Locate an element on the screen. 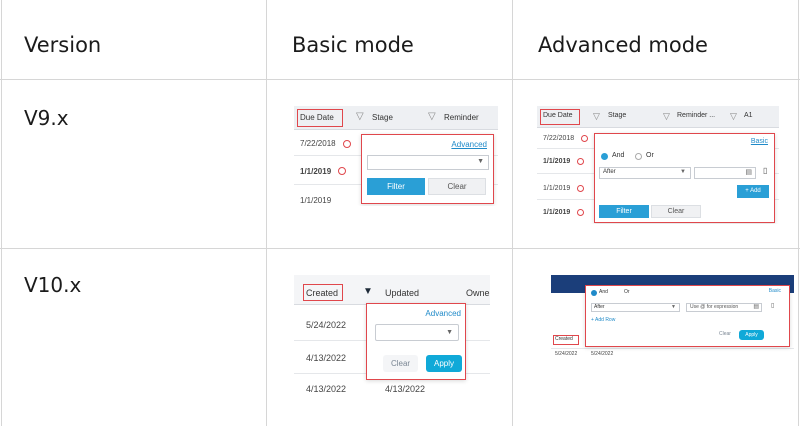  version-v9: V9.x is located at coordinates (46, 118).